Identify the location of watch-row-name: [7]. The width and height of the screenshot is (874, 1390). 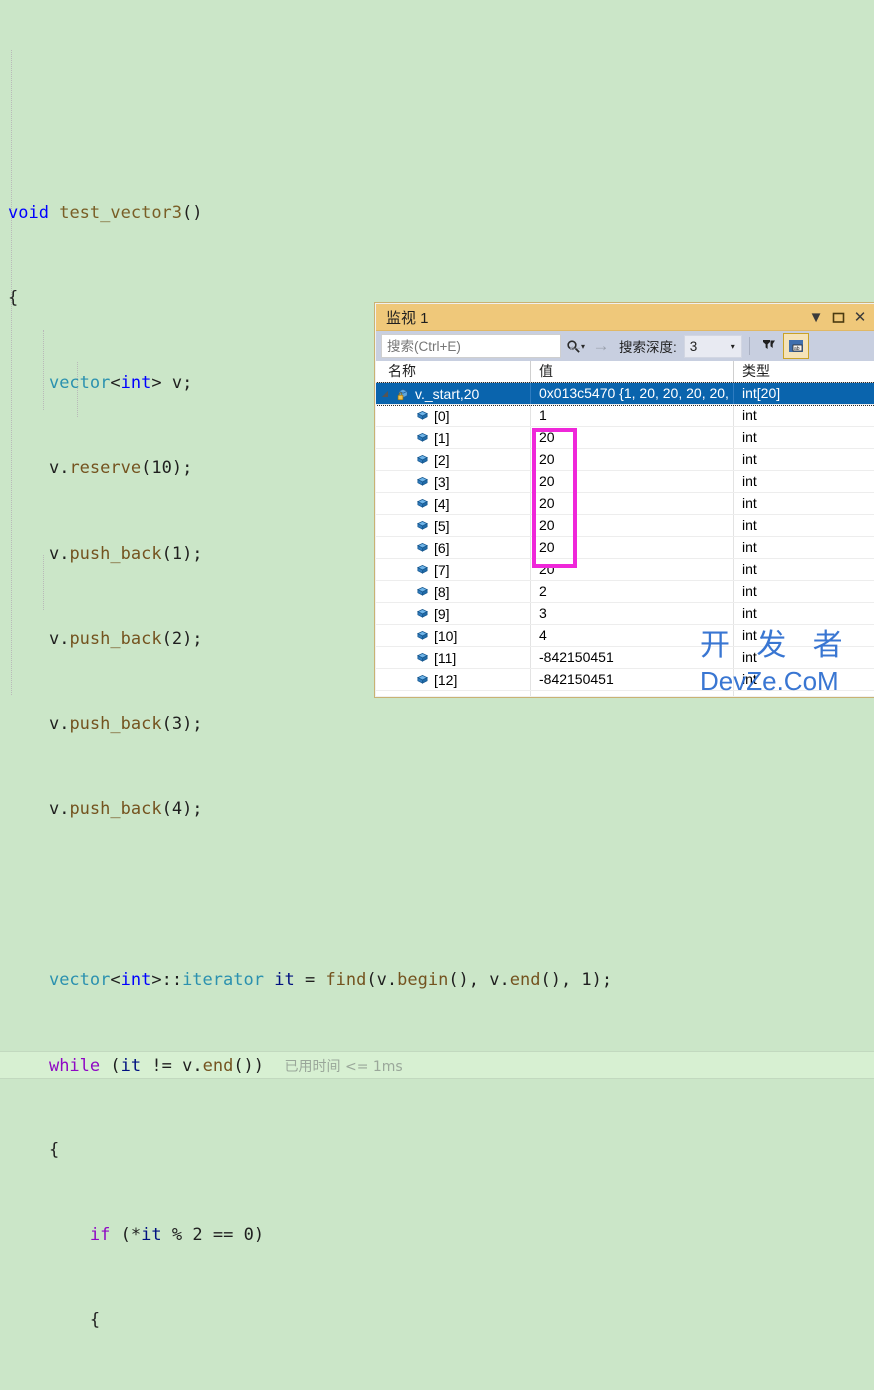
(442, 569).